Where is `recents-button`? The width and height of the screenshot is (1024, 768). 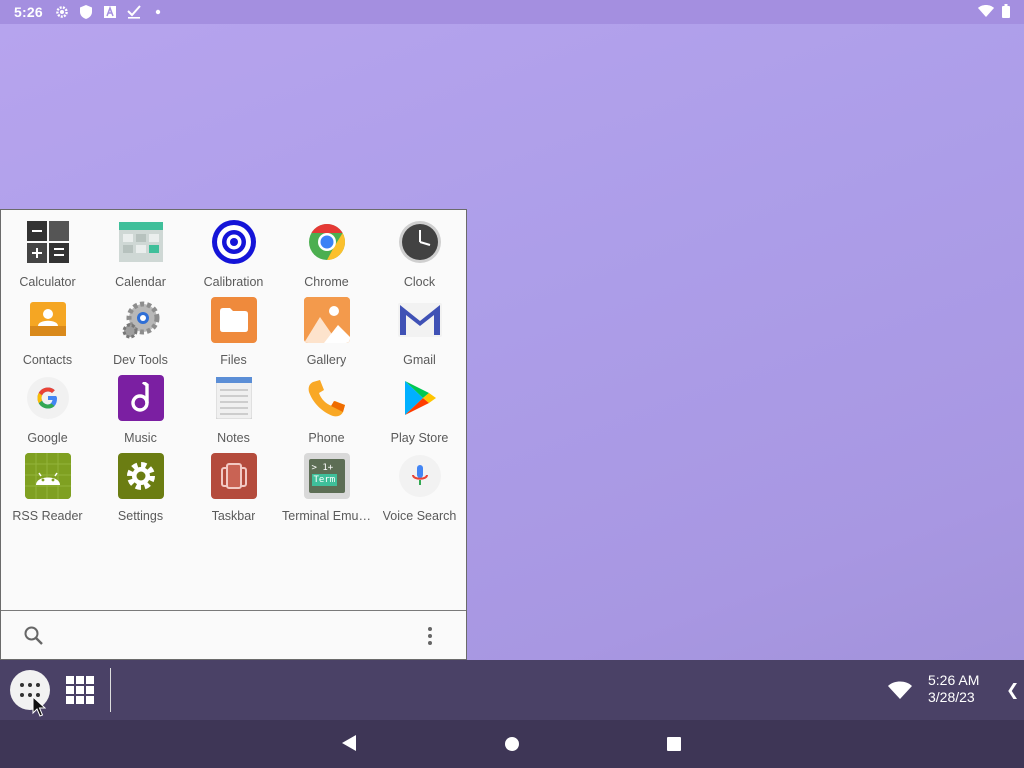
recents-button is located at coordinates (674, 744).